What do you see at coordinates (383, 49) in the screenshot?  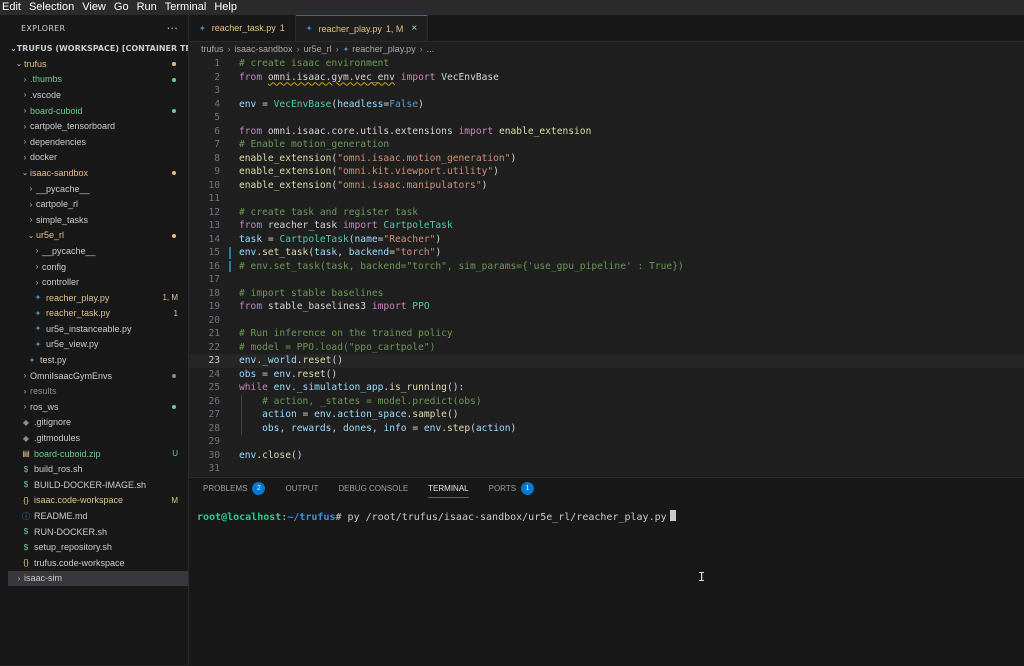 I see `breadcrumb-item: reacher_play.py` at bounding box center [383, 49].